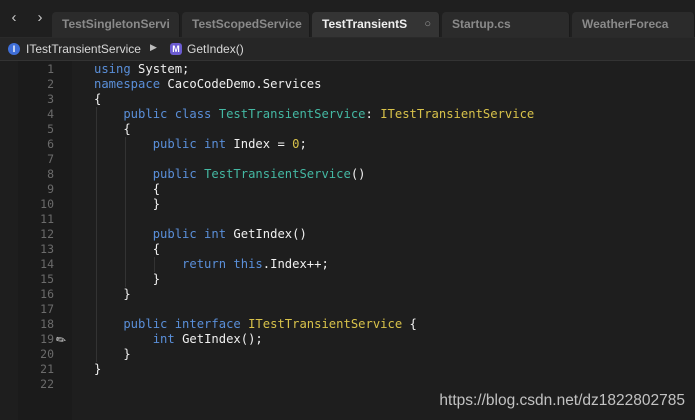 The image size is (695, 420). I want to click on line-number: 20, so click(47, 354).